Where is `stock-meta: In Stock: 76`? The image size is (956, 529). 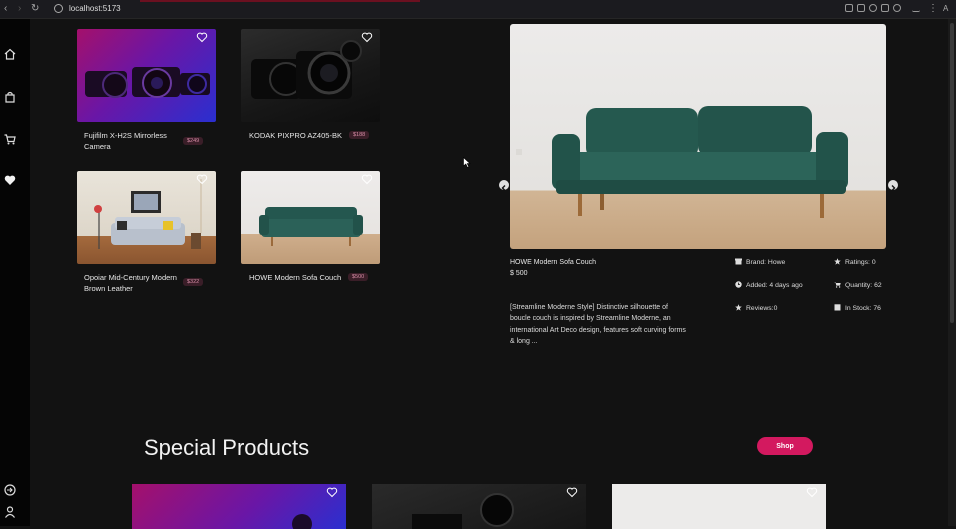 stock-meta: In Stock: 76 is located at coordinates (857, 308).